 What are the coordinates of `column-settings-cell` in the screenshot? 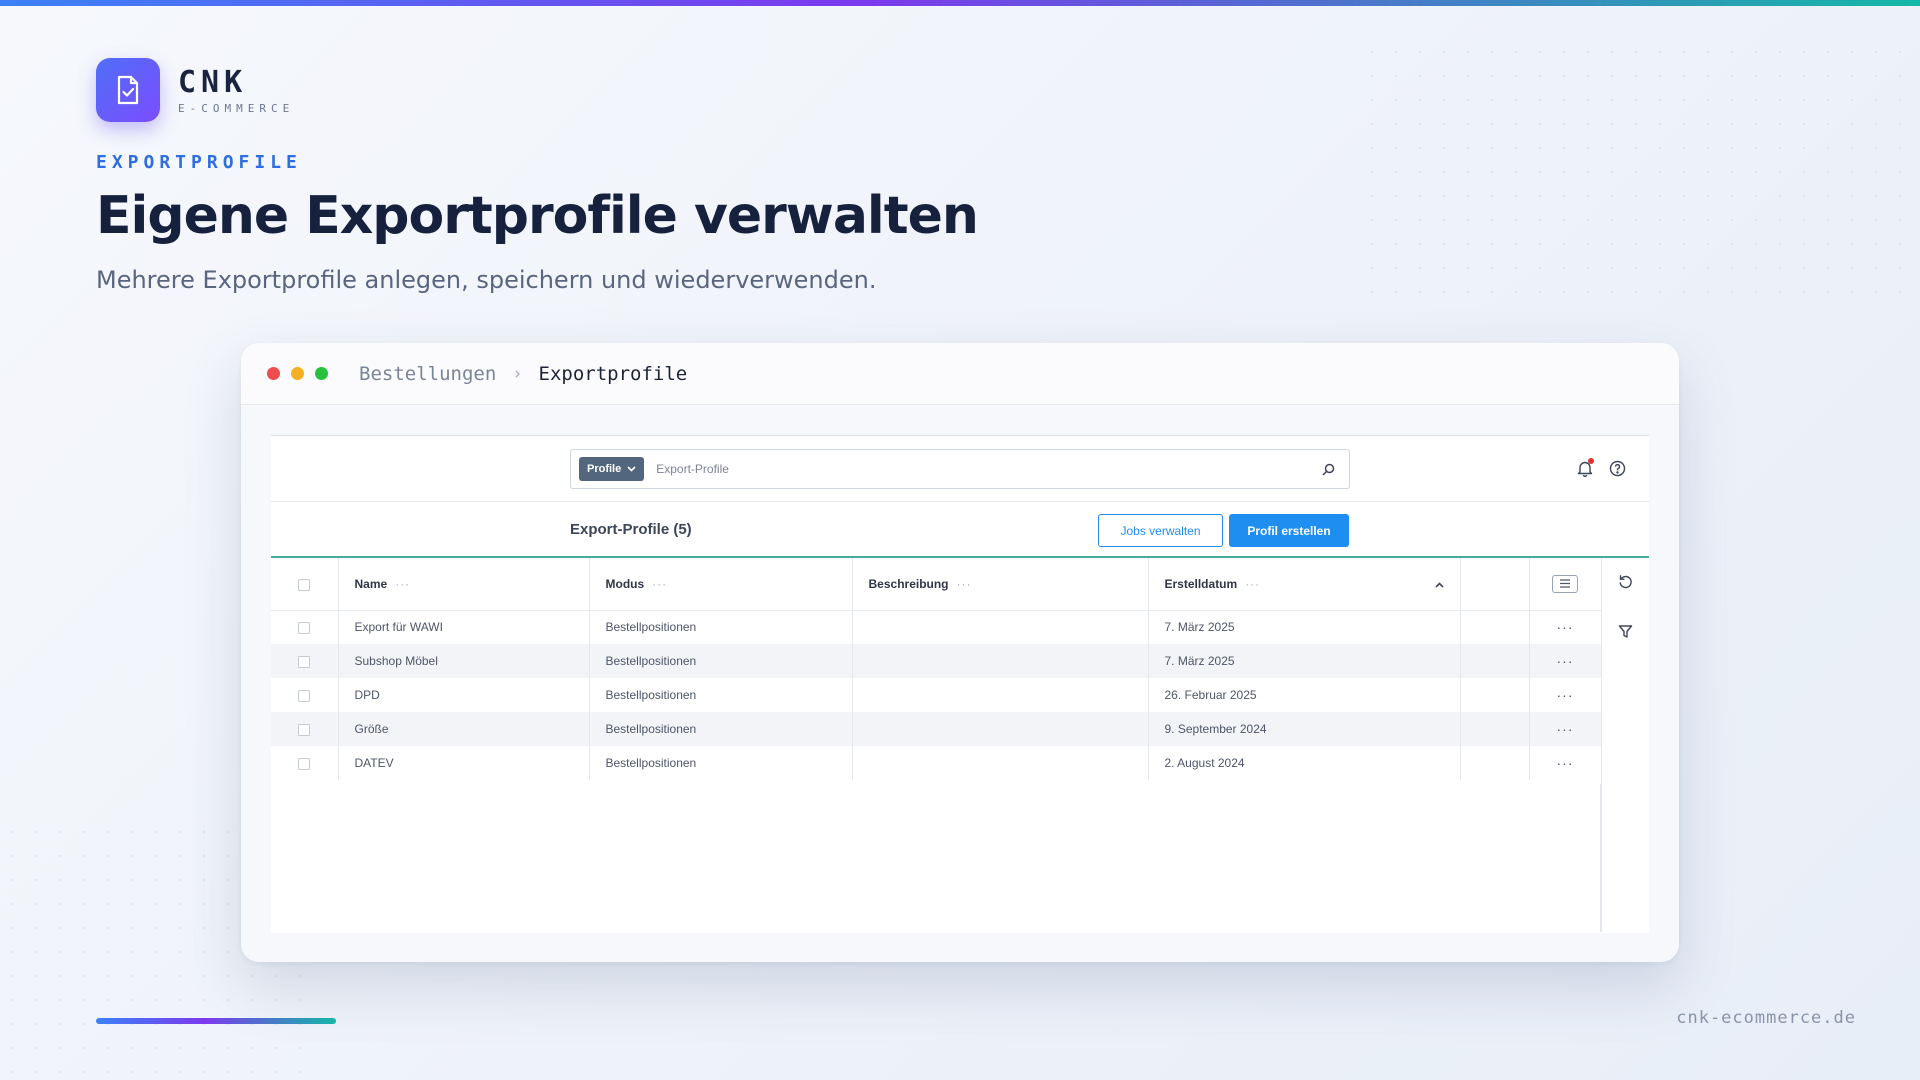 It's located at (1565, 584).